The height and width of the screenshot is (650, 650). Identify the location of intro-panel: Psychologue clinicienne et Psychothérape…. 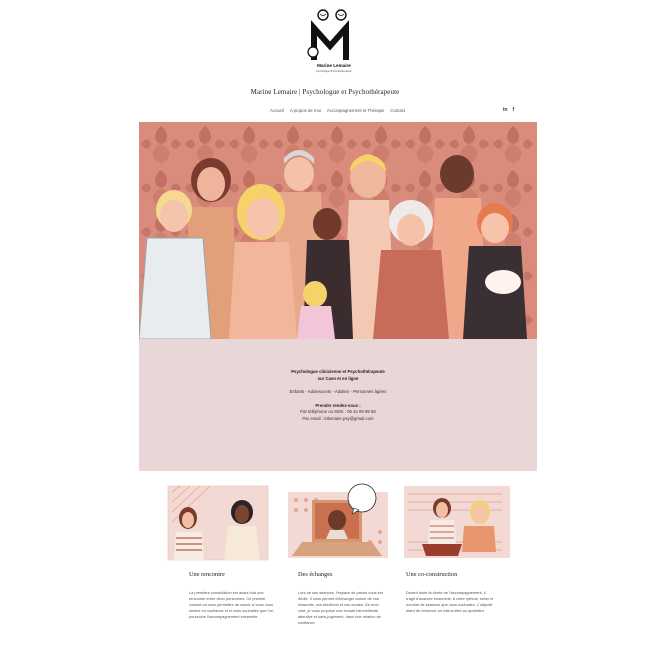
(338, 405).